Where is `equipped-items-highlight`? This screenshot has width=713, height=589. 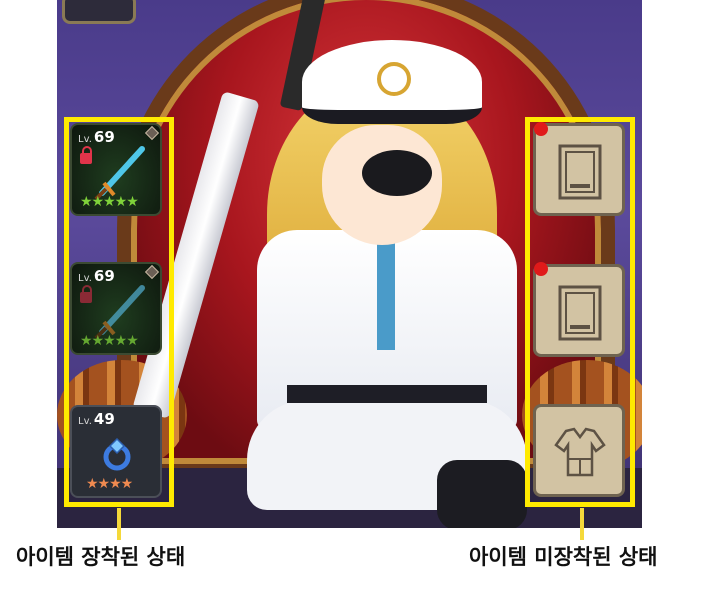
equipped-items-highlight is located at coordinates (119, 312).